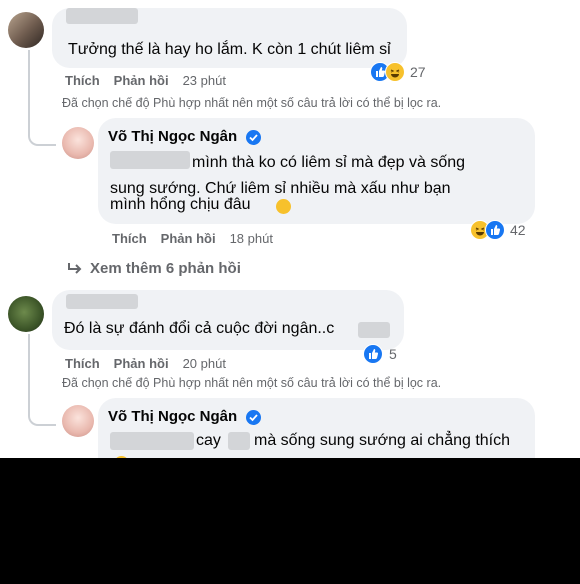 The width and height of the screenshot is (580, 584). Describe the element at coordinates (251, 238) in the screenshot. I see `reply-time: 18 phút` at that location.